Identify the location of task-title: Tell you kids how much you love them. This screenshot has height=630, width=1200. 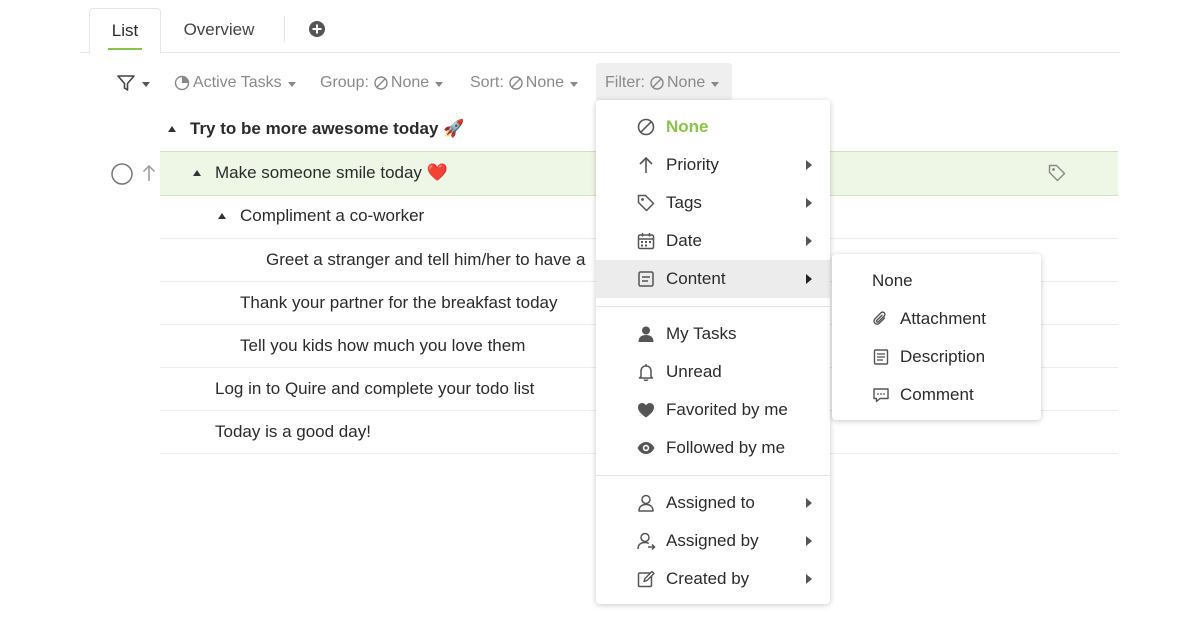
(383, 345).